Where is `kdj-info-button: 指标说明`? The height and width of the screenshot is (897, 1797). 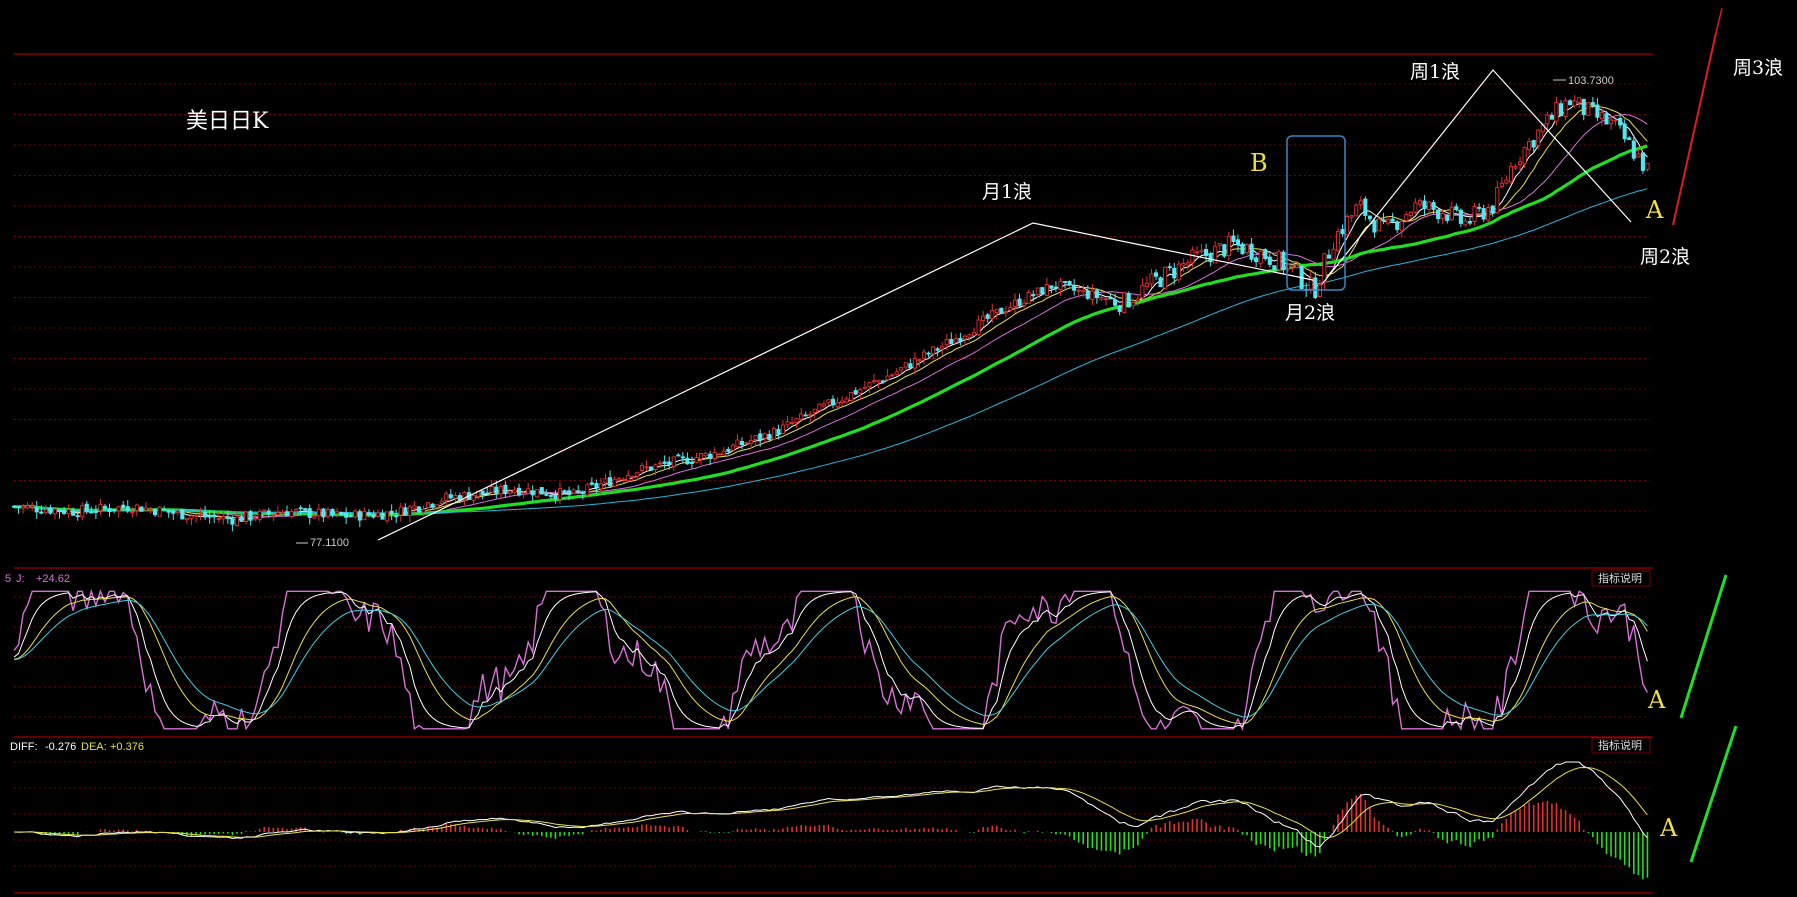
kdj-info-button: 指标说明 is located at coordinates (1620, 578).